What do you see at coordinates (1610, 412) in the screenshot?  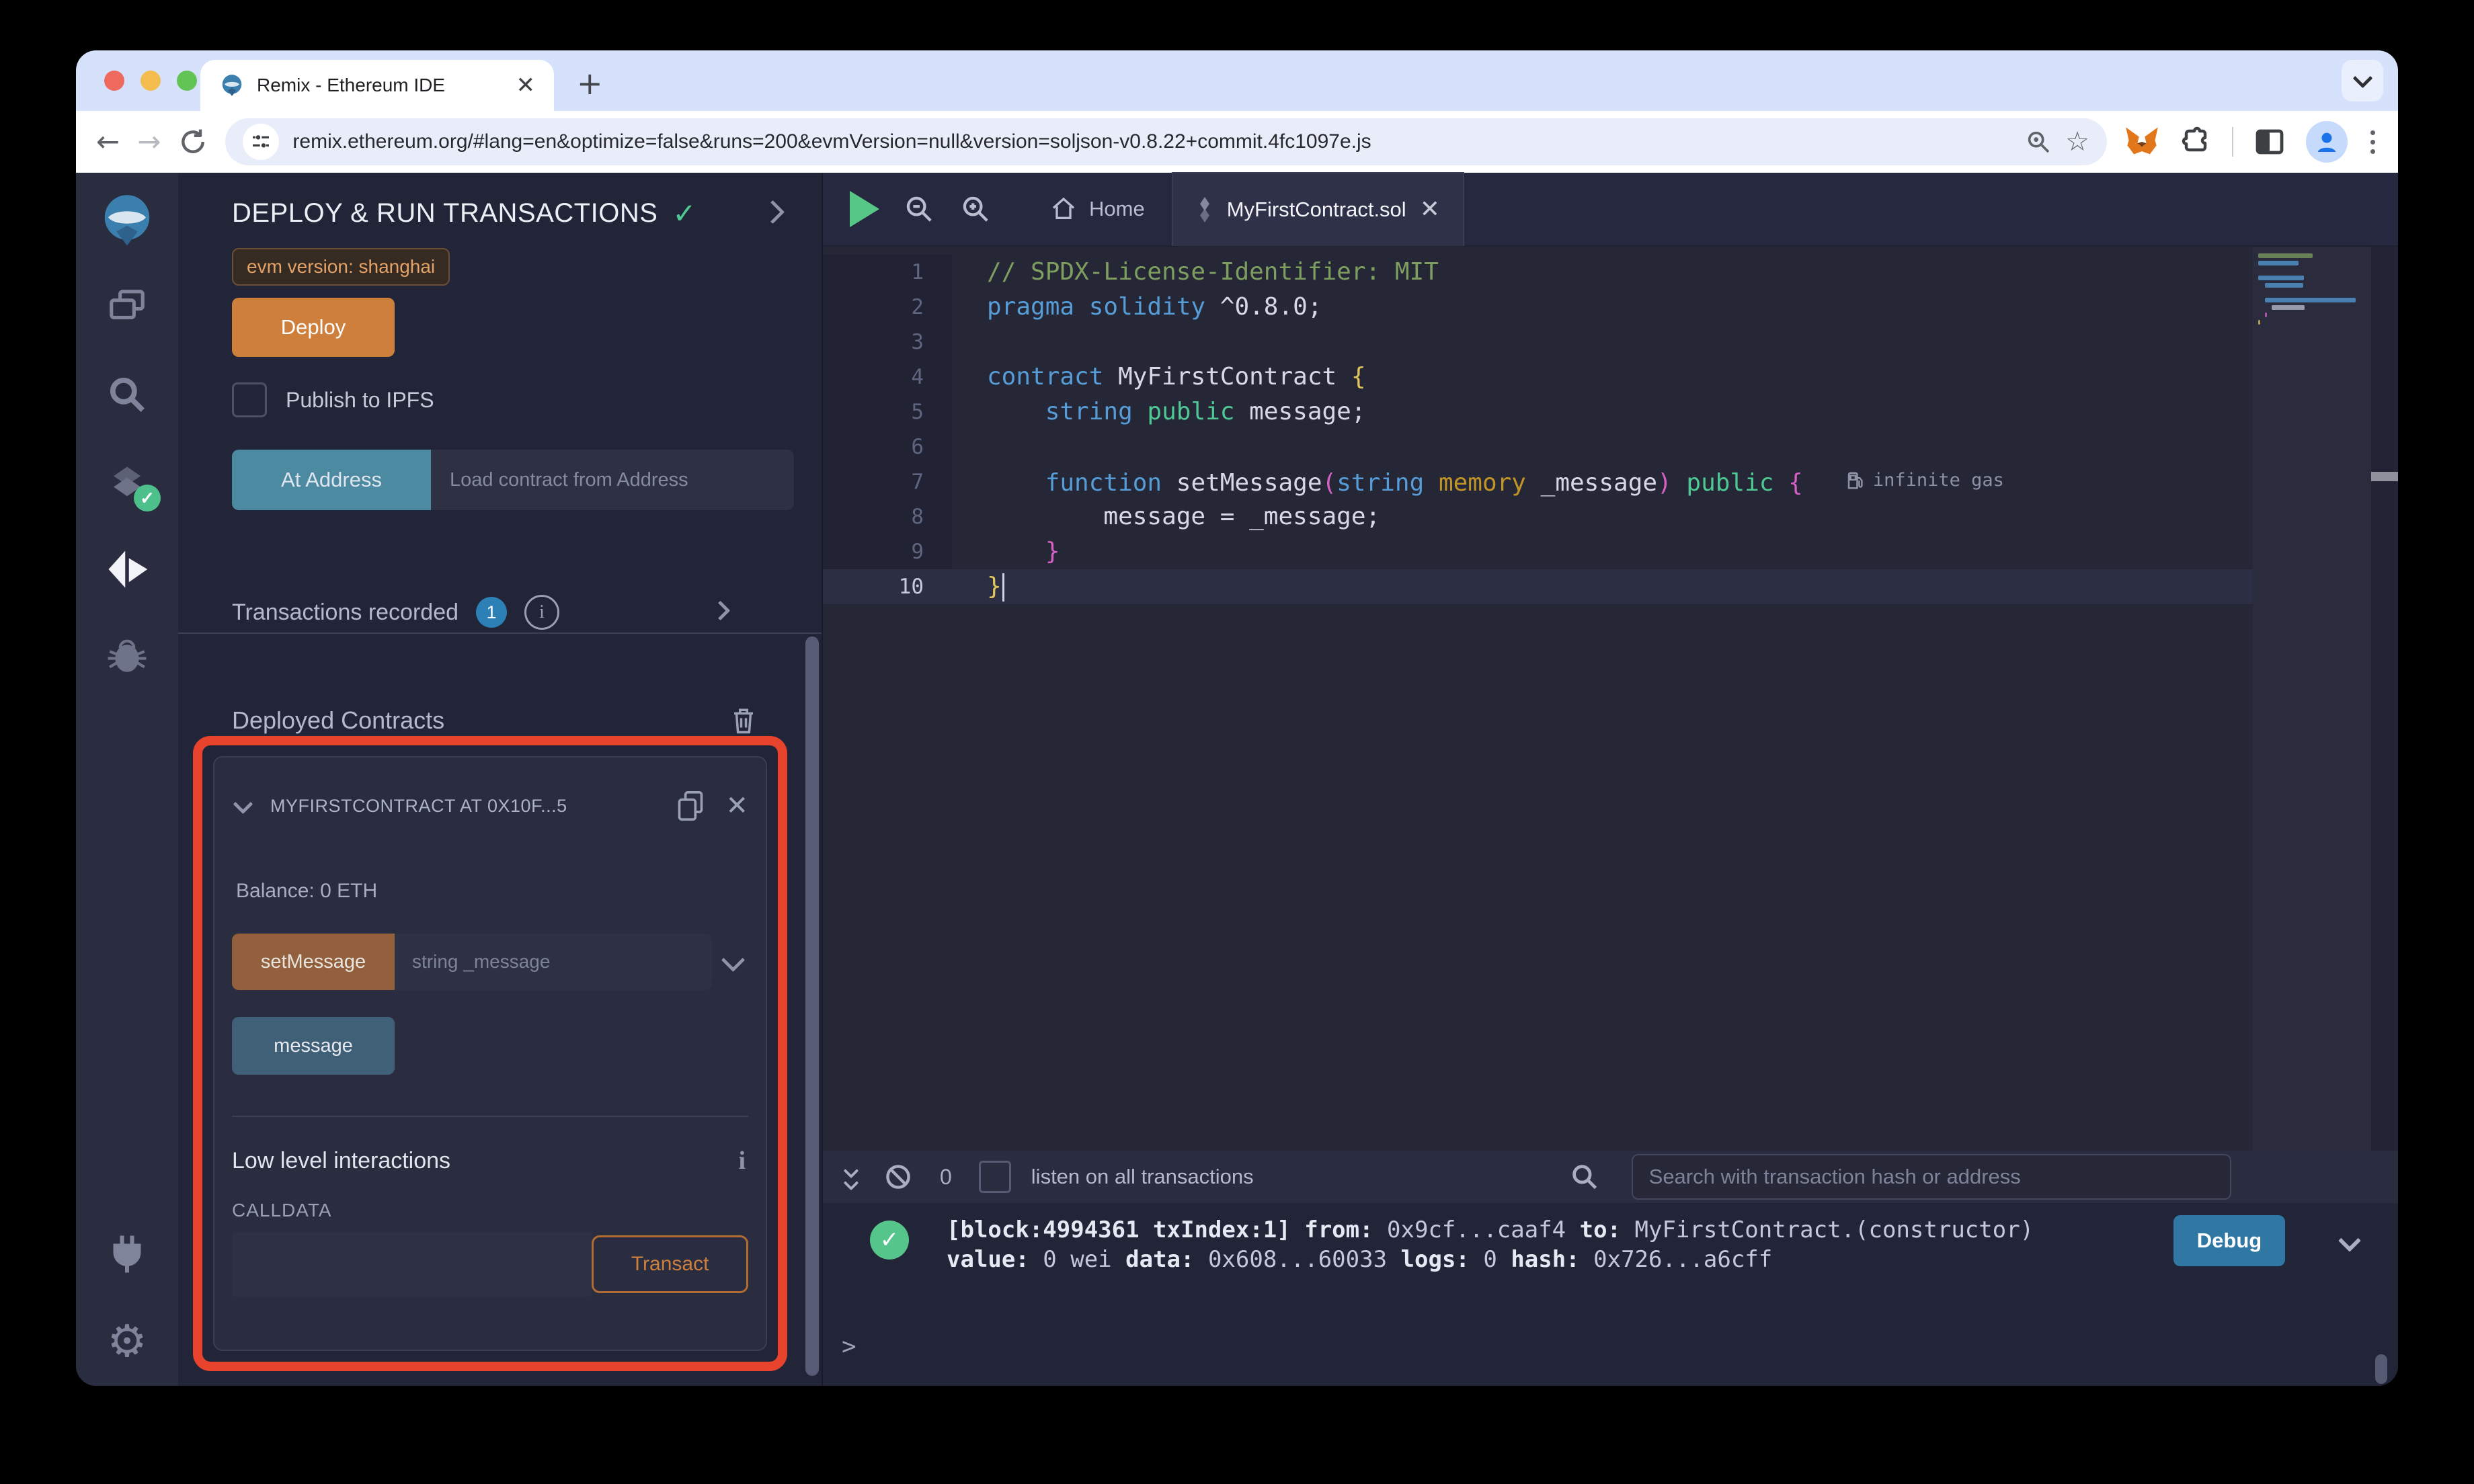 I see `code-line: 5 string public message;` at bounding box center [1610, 412].